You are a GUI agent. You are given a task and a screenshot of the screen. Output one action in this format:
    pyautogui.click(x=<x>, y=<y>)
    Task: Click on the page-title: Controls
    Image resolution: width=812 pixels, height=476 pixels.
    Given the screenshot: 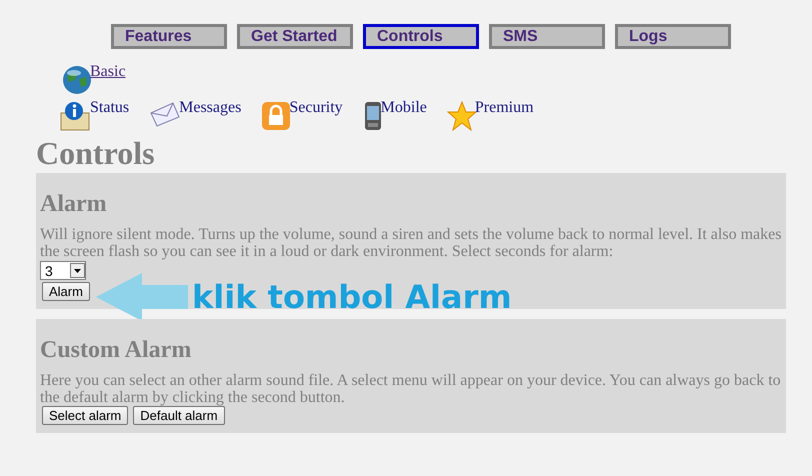 What is the action you would take?
    pyautogui.click(x=96, y=154)
    